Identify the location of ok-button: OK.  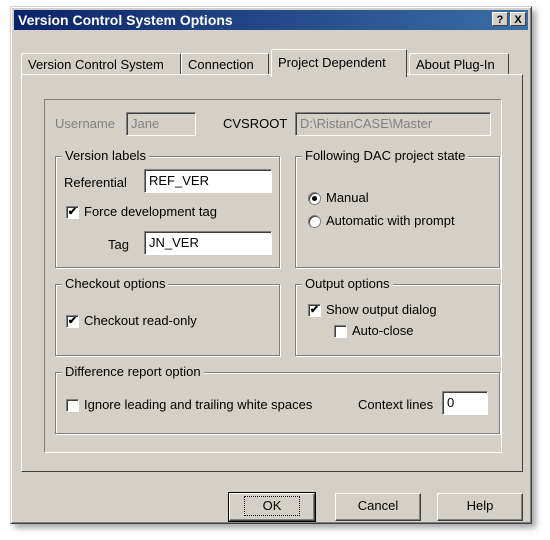
(272, 507).